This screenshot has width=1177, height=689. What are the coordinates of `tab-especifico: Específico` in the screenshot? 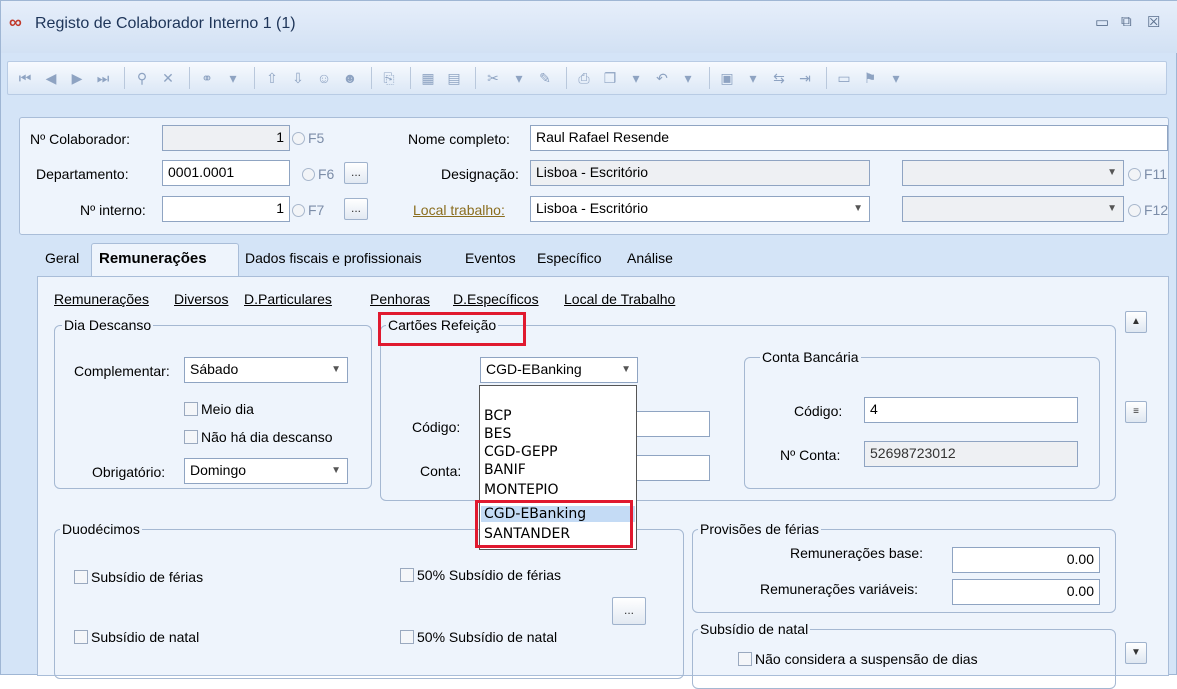 It's located at (569, 258).